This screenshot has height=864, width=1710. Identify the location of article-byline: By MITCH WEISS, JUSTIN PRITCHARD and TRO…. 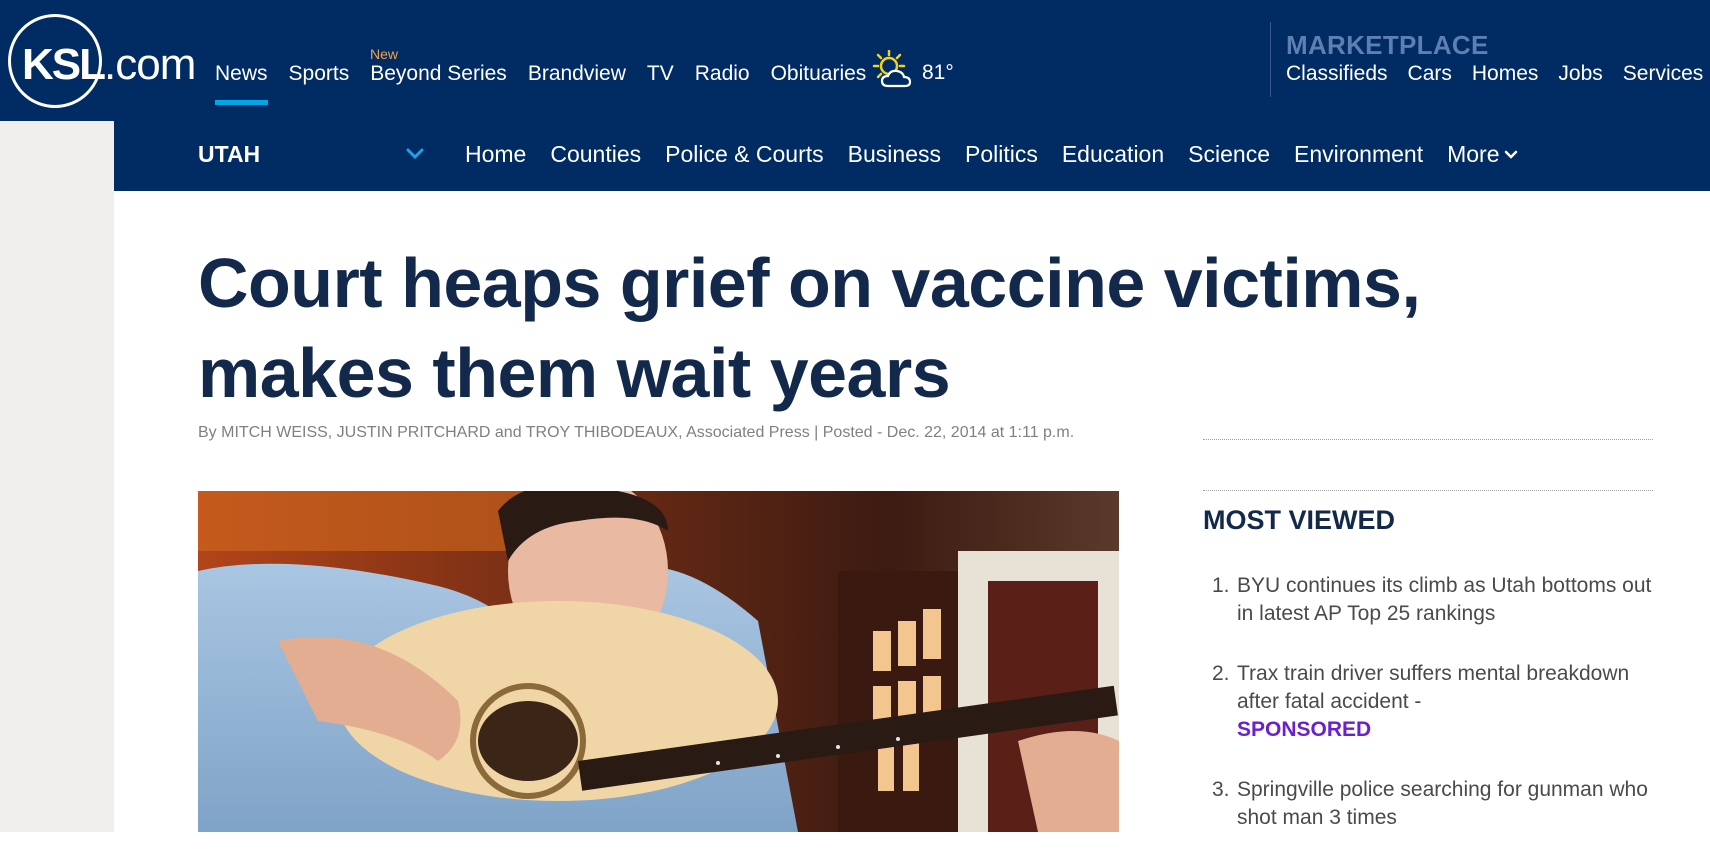
(636, 432).